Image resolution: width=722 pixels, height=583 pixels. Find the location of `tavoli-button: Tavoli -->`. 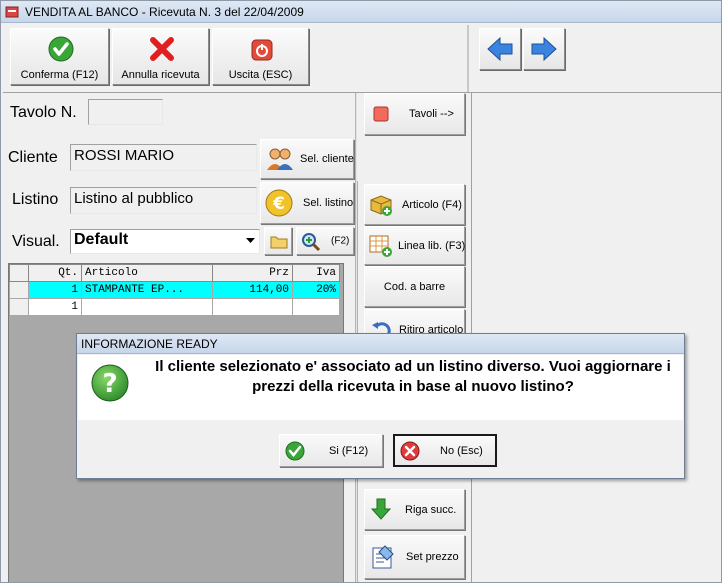

tavoli-button: Tavoli --> is located at coordinates (414, 114).